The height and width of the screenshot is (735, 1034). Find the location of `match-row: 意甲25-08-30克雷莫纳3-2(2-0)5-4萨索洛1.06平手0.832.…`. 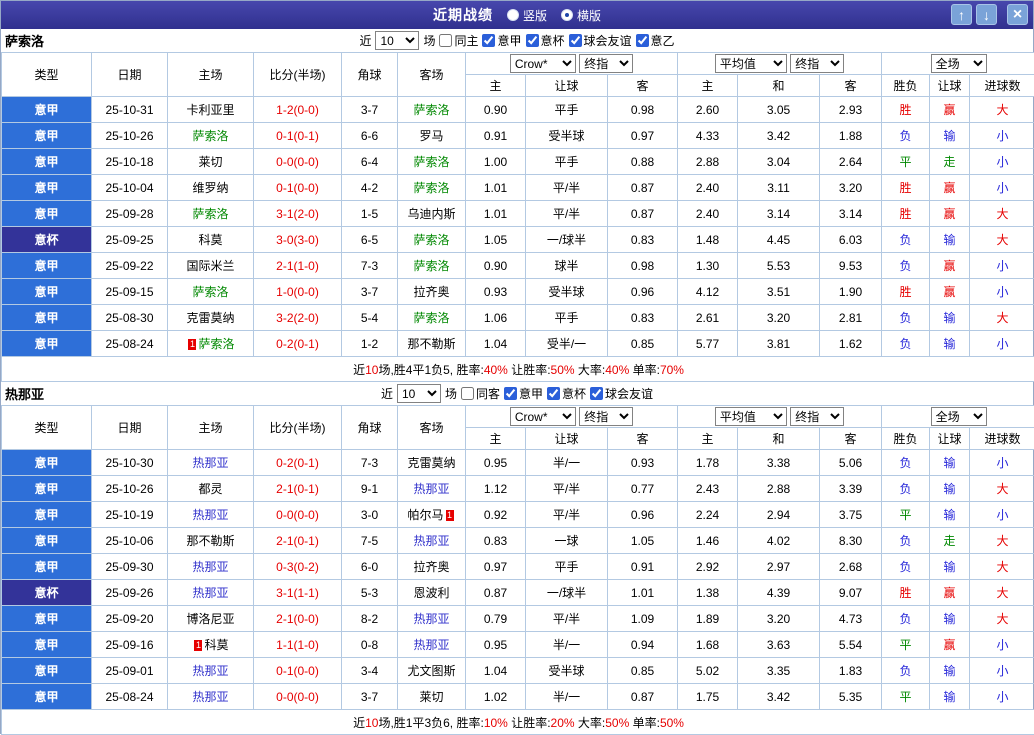

match-row: 意甲25-08-30克雷莫纳3-2(2-0)5-4萨索洛1.06平手0.832.… is located at coordinates (518, 318).